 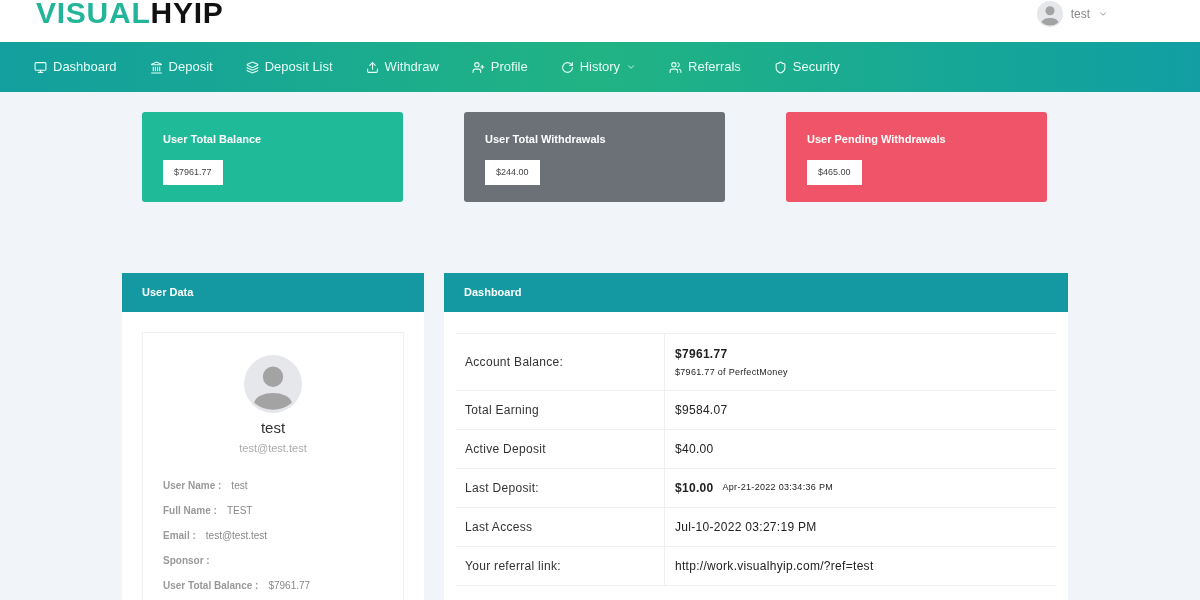 What do you see at coordinates (478, 67) in the screenshot?
I see `user-plus-icon` at bounding box center [478, 67].